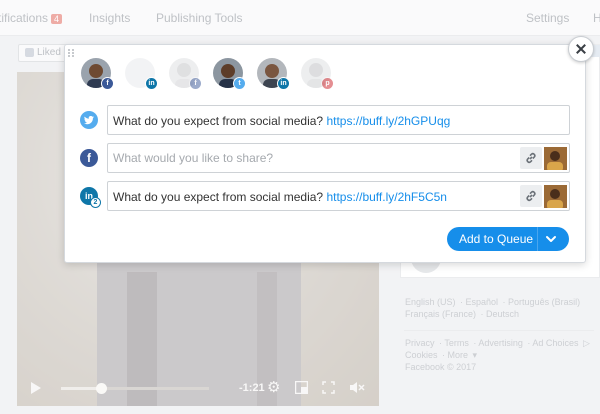 This screenshot has height=414, width=600. Describe the element at coordinates (388, 121) in the screenshot. I see `shortened-link: https://buff.ly/2hGPUqg` at that location.